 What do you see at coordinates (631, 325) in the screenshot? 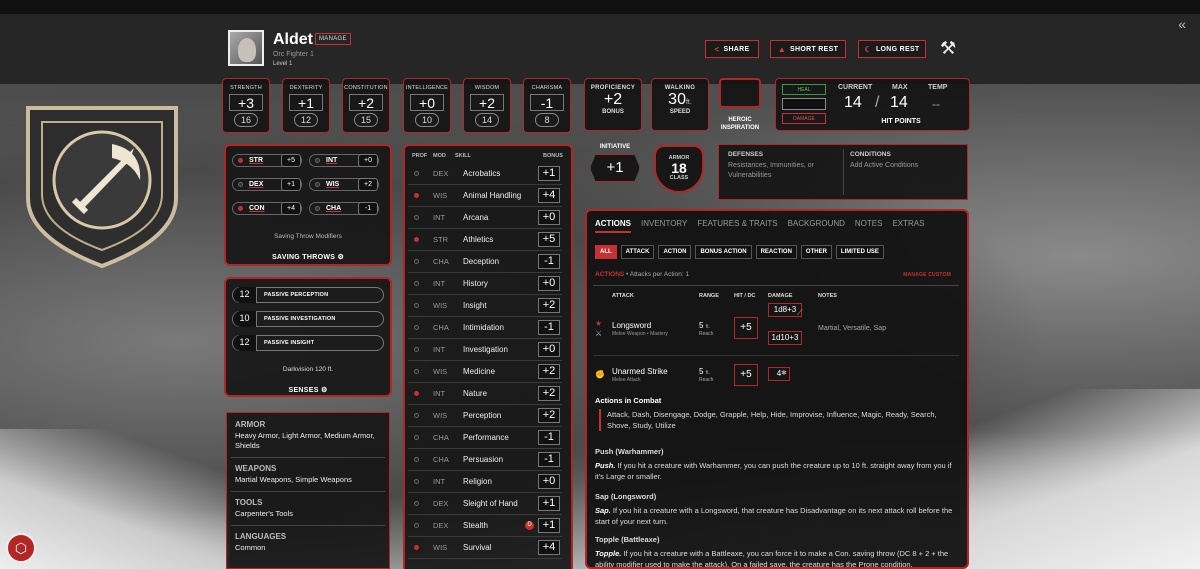
I see `attack-name: Longsword` at bounding box center [631, 325].